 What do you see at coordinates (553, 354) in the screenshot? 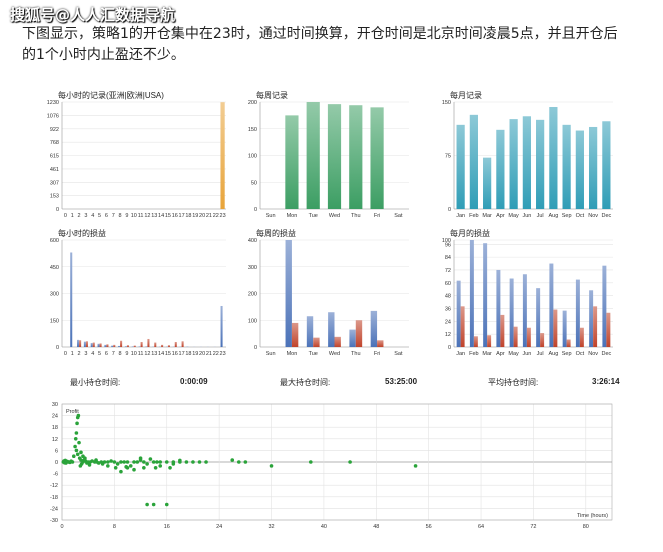
I see `x-tick-label: Aug` at bounding box center [553, 354].